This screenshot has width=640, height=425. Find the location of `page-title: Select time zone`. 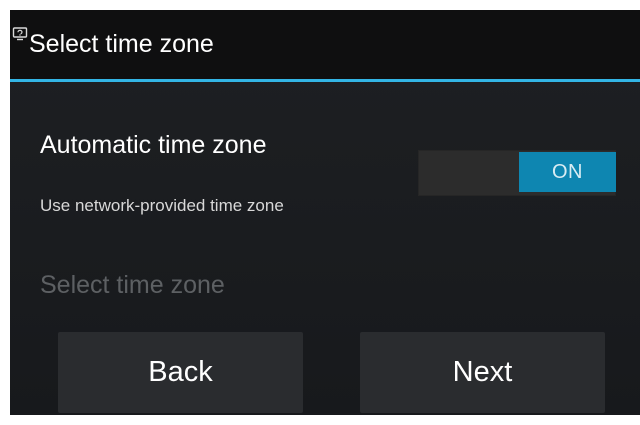

page-title: Select time zone is located at coordinates (121, 44).